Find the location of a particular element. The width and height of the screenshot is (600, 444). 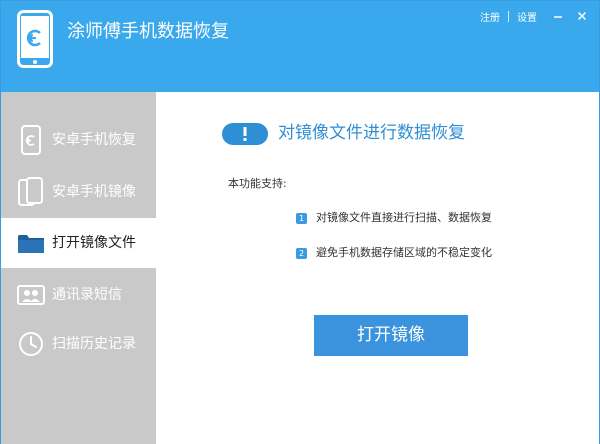

sidebar-item-label: 打开镜像文件 is located at coordinates (94, 243).